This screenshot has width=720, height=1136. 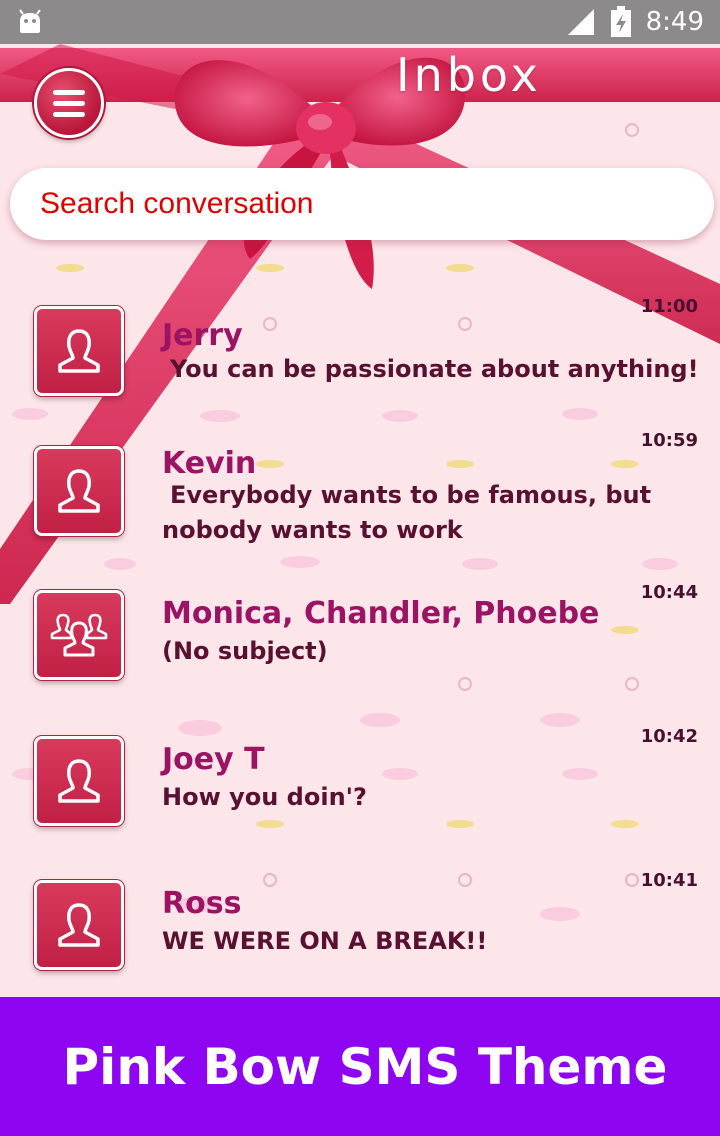 I want to click on clock-time: 8:49, so click(x=674, y=22).